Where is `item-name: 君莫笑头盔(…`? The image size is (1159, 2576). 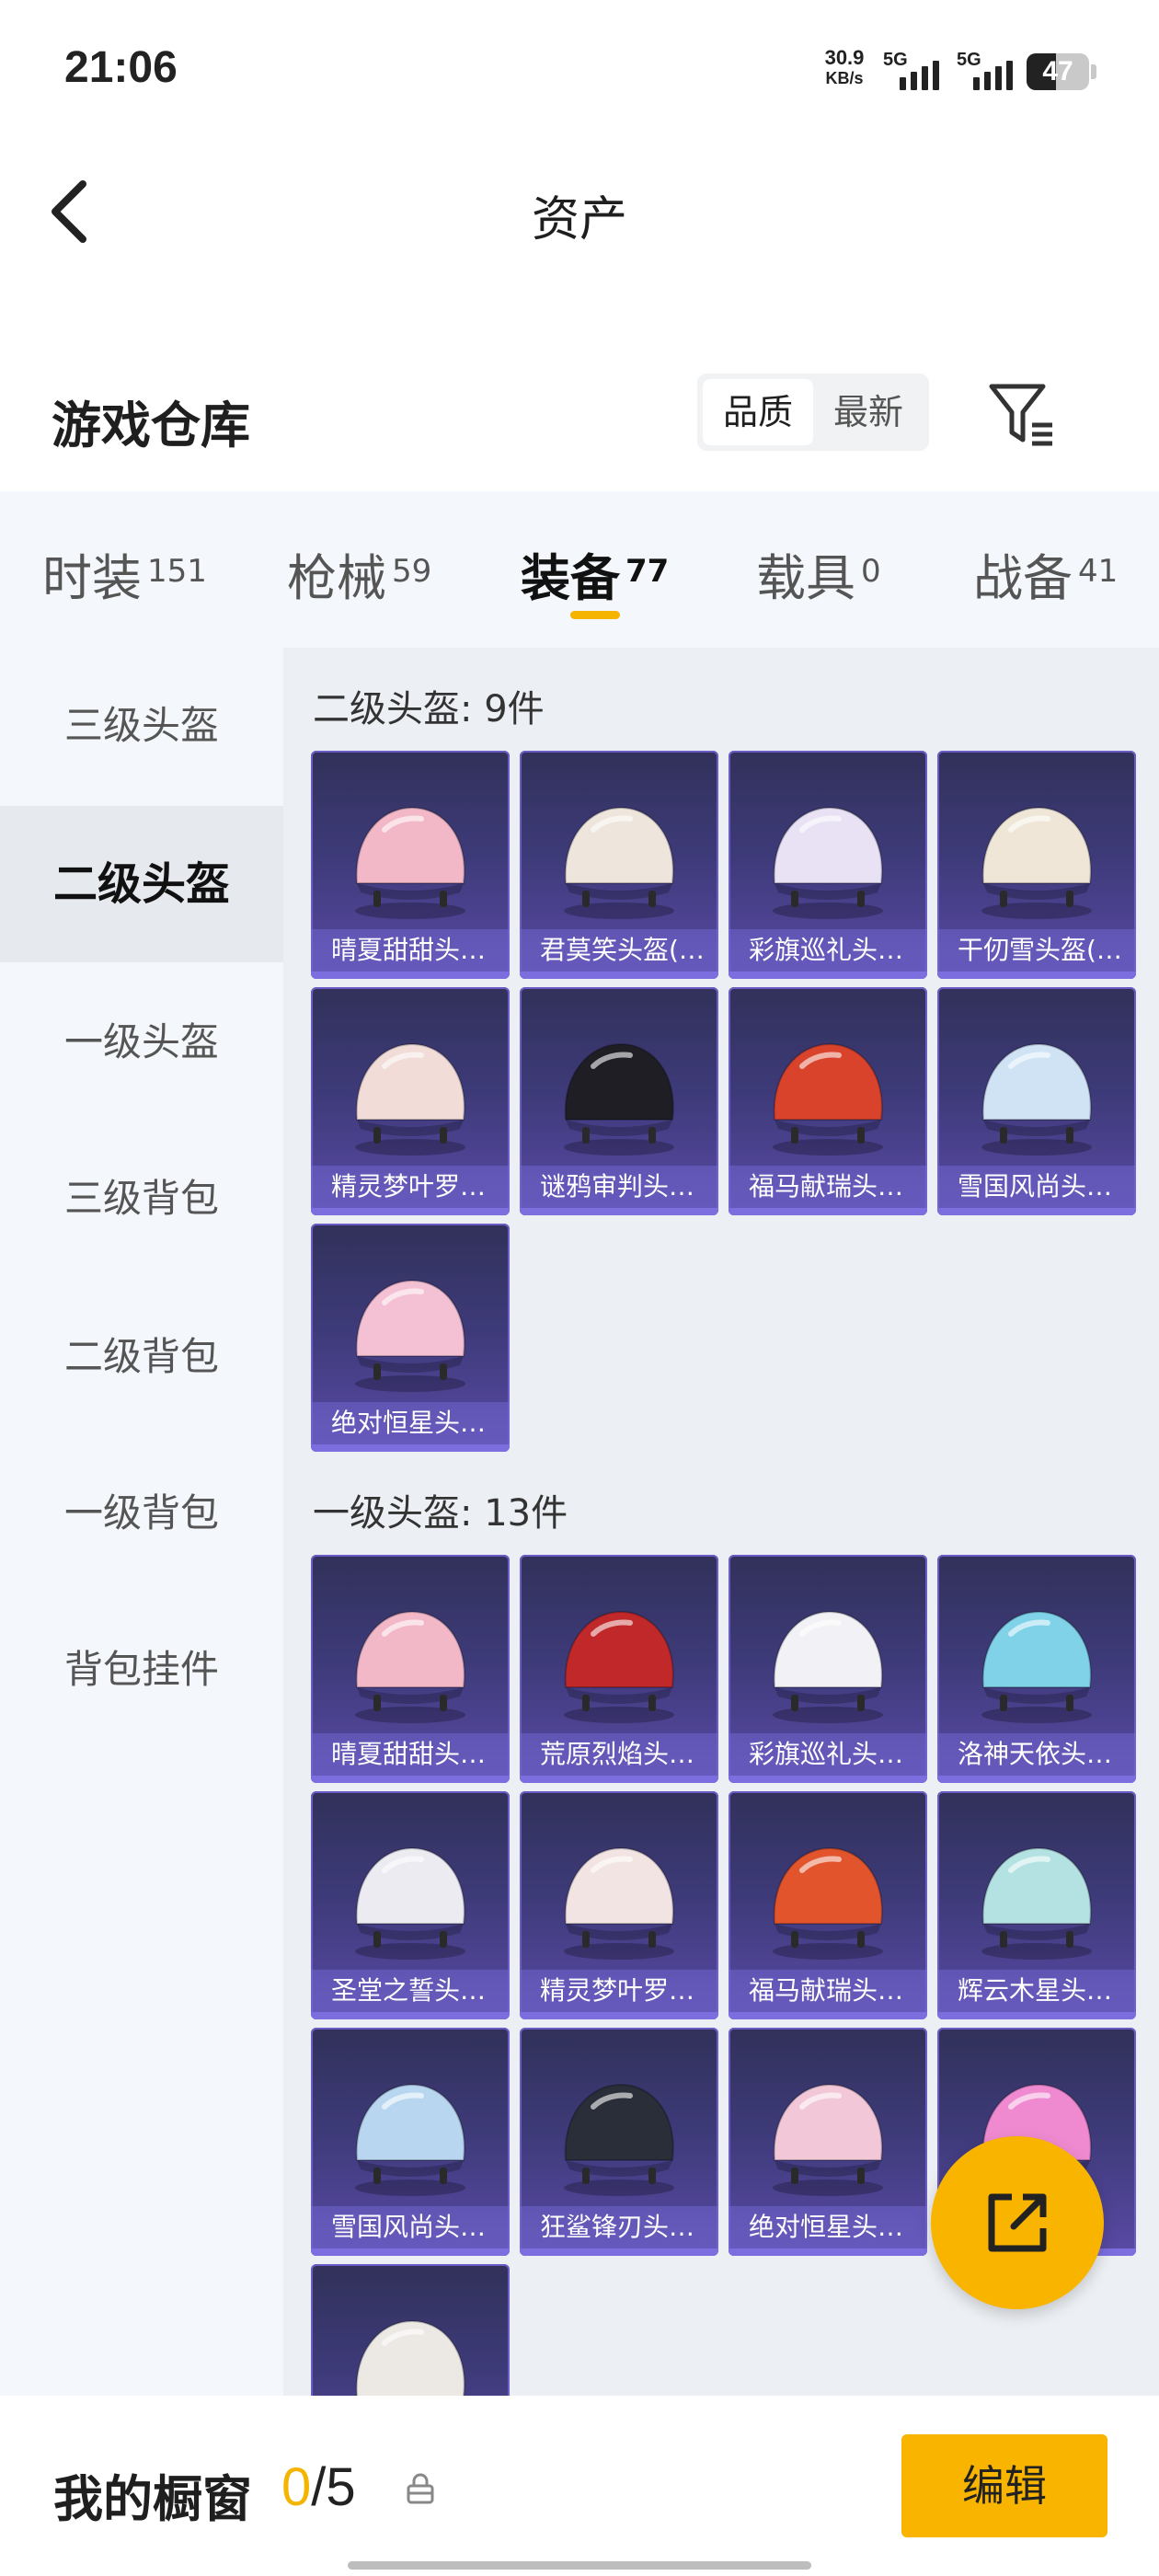
item-name: 君莫笑头盔(… is located at coordinates (619, 951).